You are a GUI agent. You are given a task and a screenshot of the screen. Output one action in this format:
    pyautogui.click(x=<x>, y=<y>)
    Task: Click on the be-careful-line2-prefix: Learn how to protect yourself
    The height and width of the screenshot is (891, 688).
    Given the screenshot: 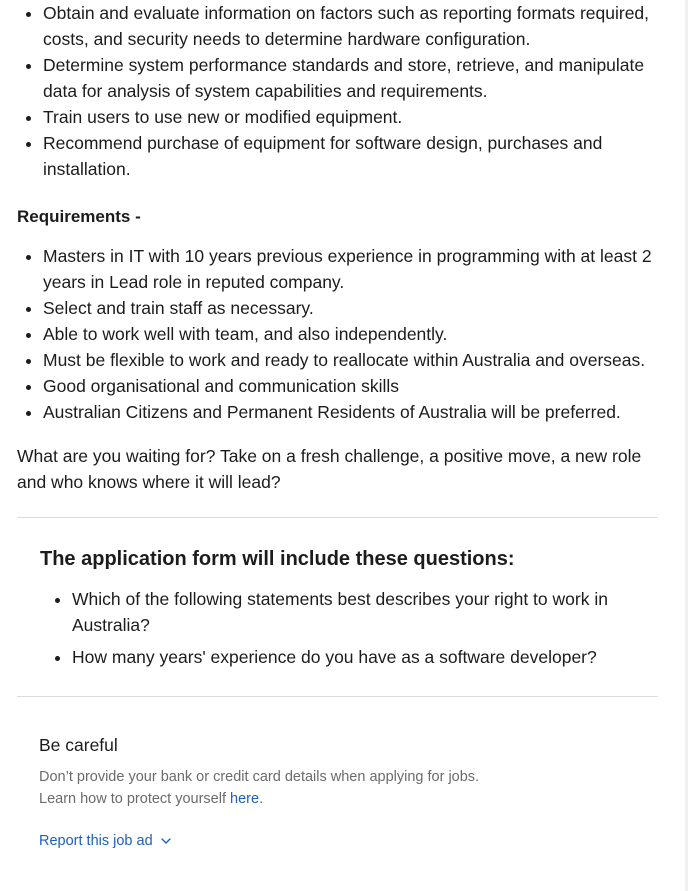 What is the action you would take?
    pyautogui.click(x=135, y=799)
    